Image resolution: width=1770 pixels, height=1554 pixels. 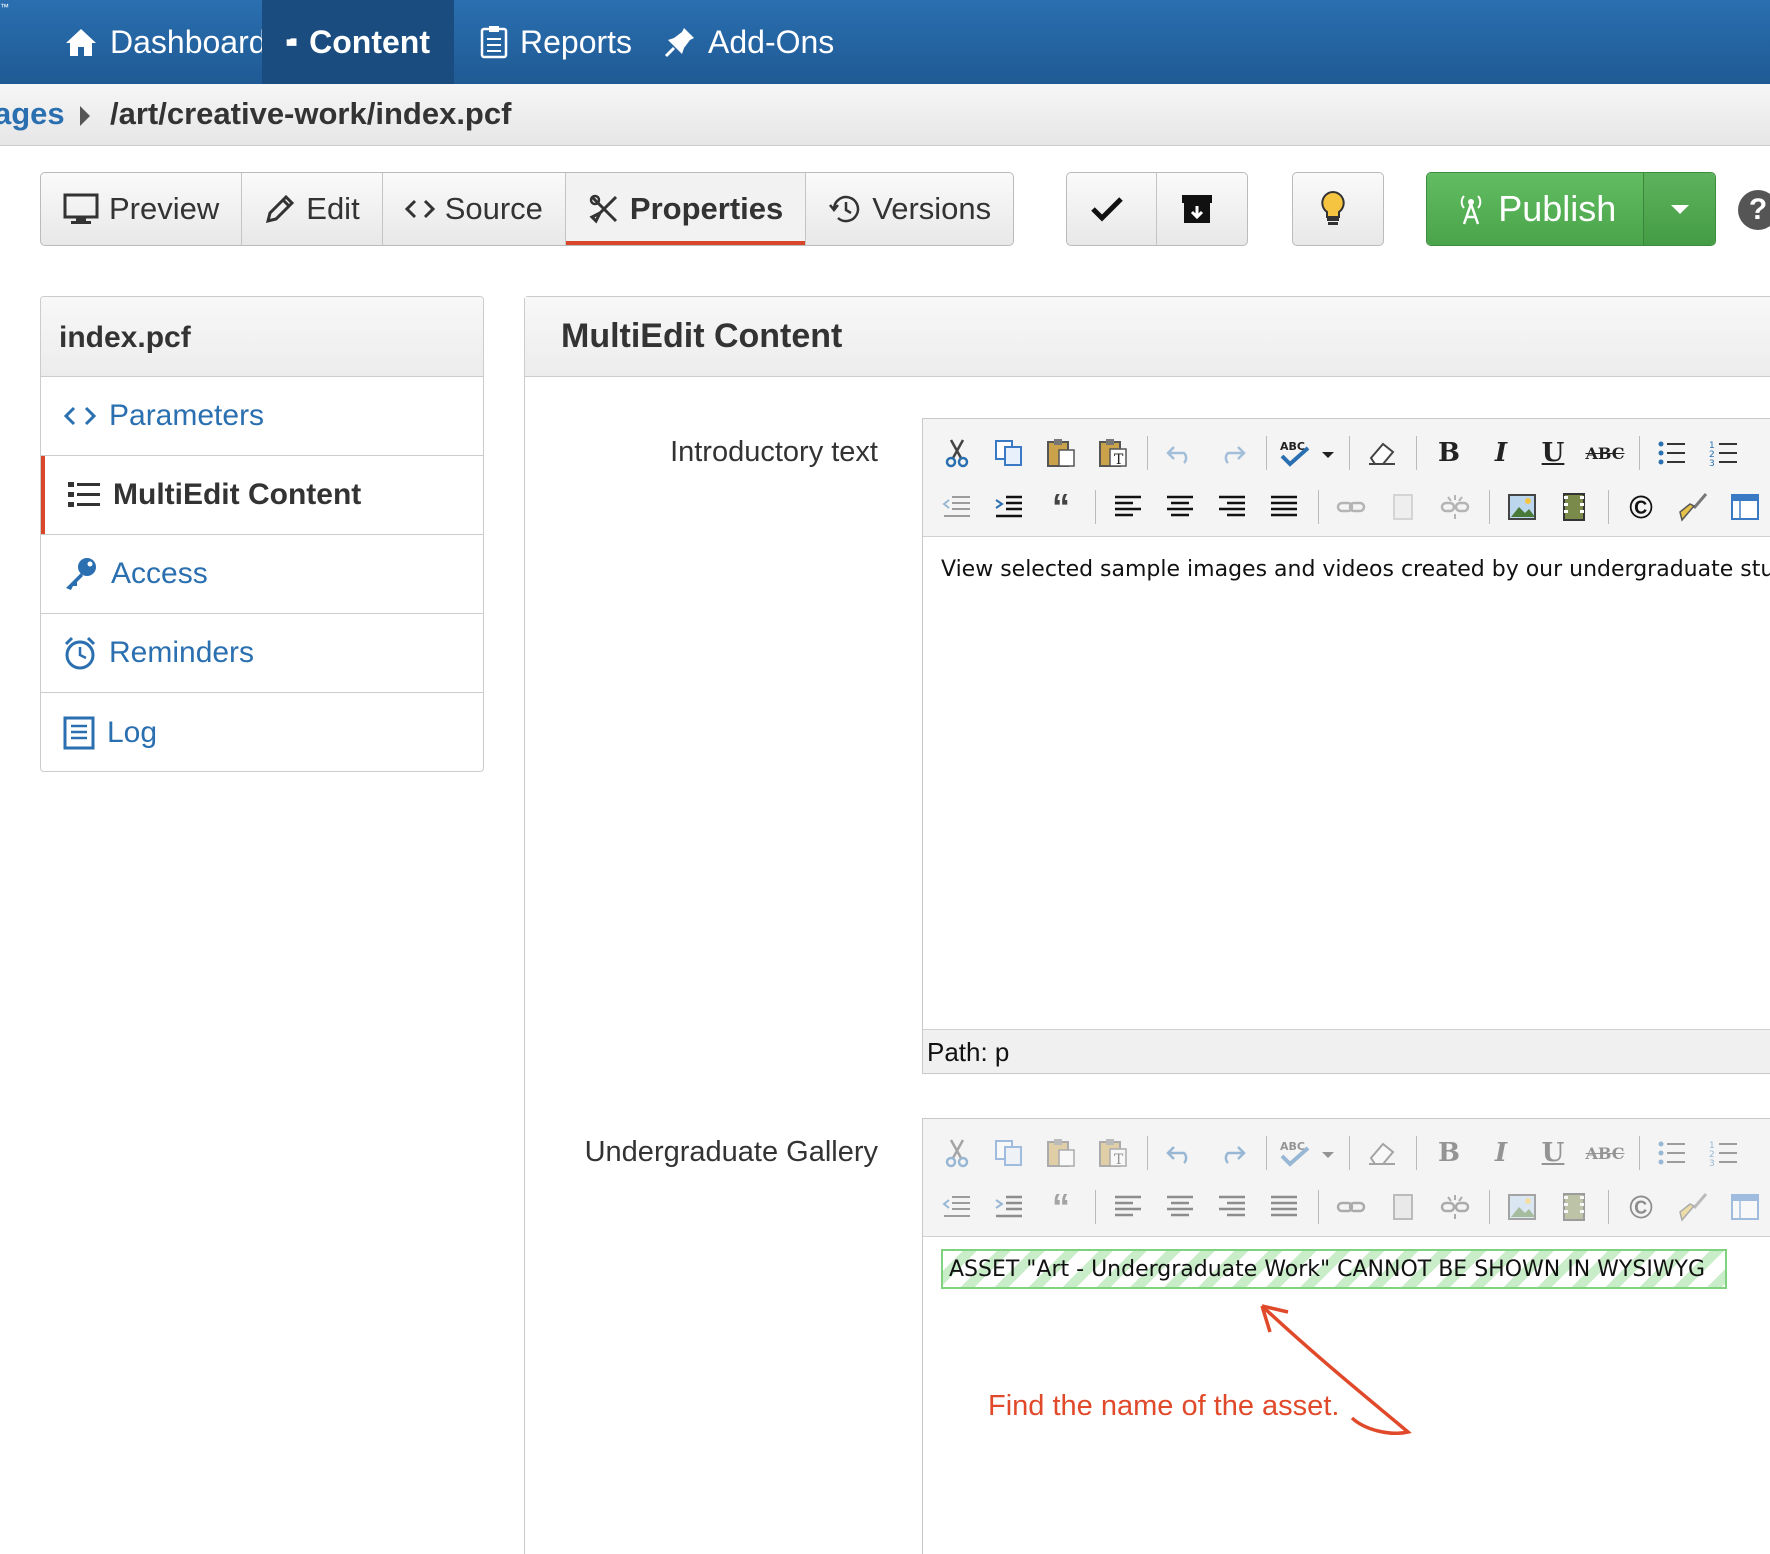 I want to click on trademark-mark: ™, so click(x=4, y=7).